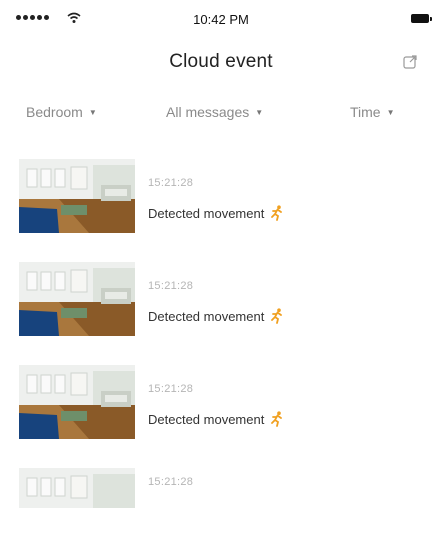 This screenshot has height=548, width=442. Describe the element at coordinates (208, 112) in the screenshot. I see `filter-messages-label: All messages` at that location.